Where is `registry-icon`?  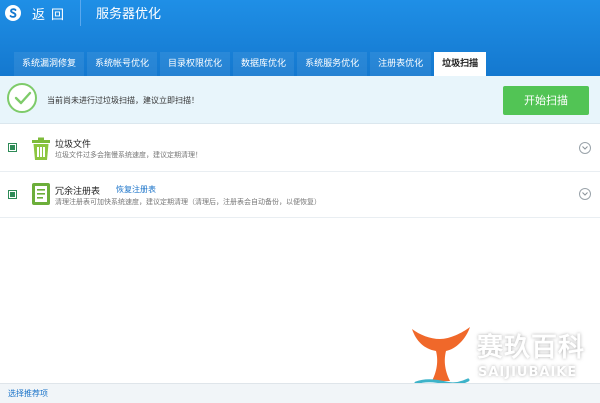
registry-icon is located at coordinates (41, 194).